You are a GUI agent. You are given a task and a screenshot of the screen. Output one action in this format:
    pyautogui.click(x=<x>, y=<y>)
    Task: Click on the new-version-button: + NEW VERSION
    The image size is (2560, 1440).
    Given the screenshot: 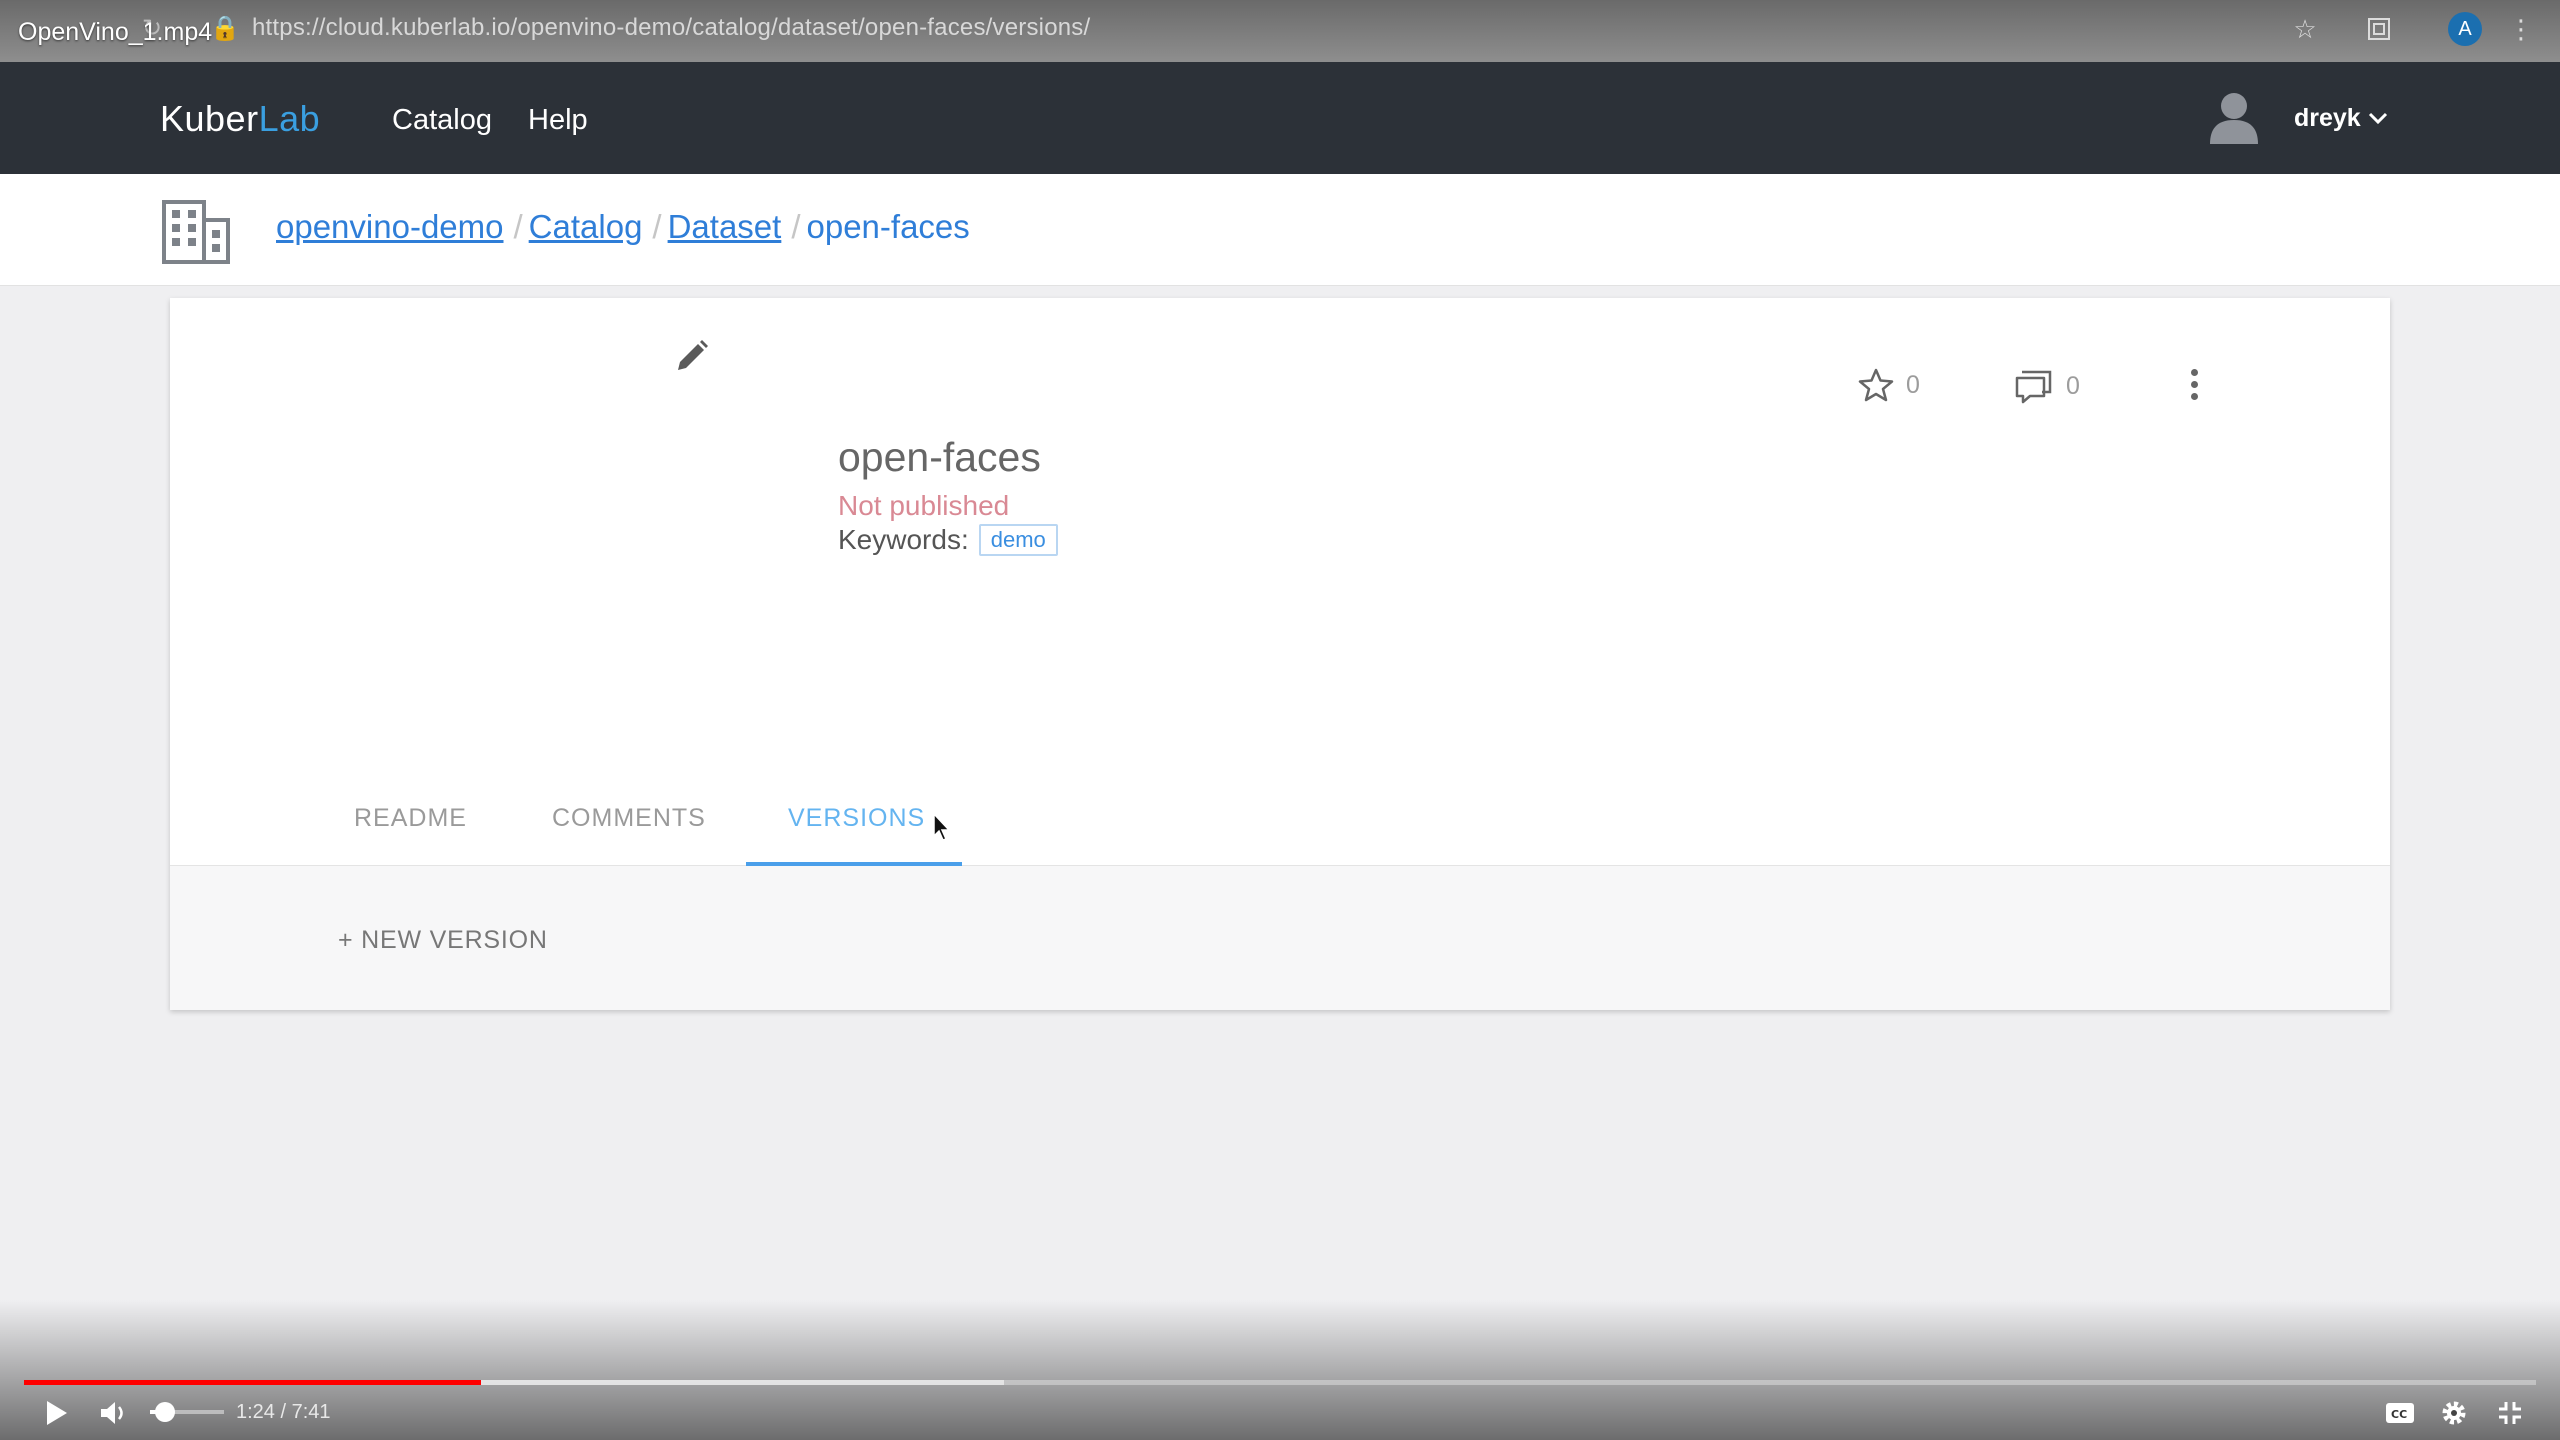 What is the action you would take?
    pyautogui.click(x=443, y=940)
    